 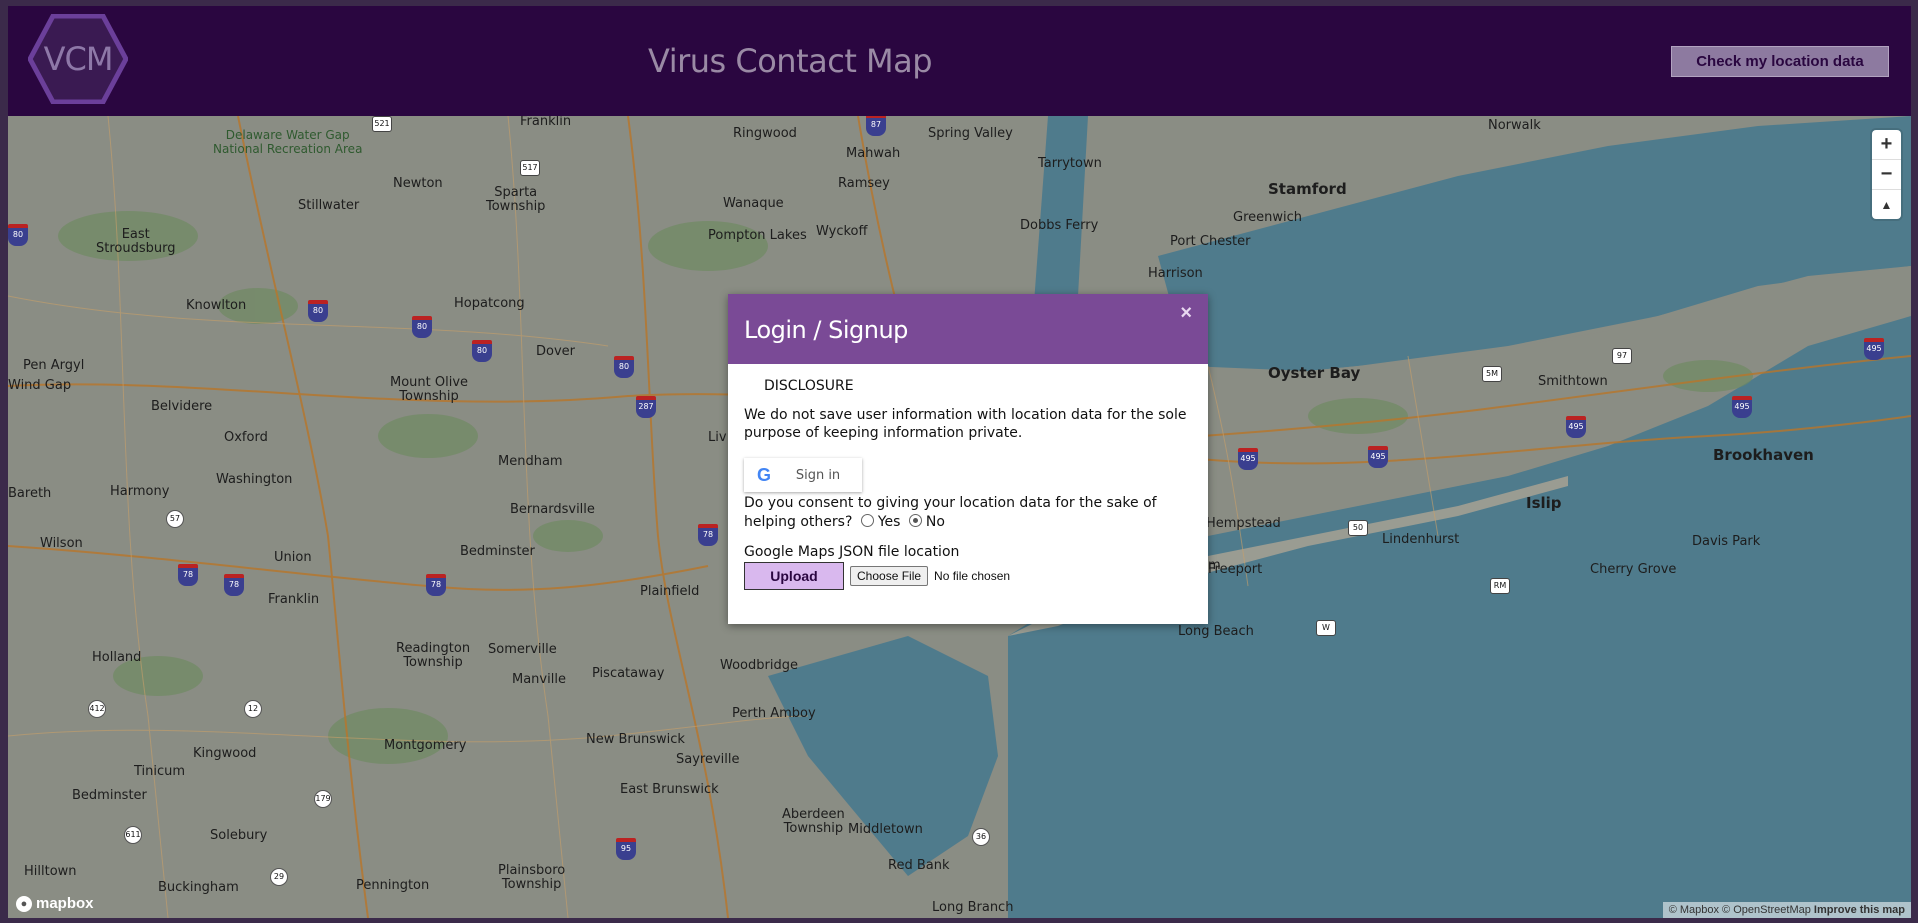 What do you see at coordinates (225, 753) in the screenshot?
I see `map-label: Kingwood` at bounding box center [225, 753].